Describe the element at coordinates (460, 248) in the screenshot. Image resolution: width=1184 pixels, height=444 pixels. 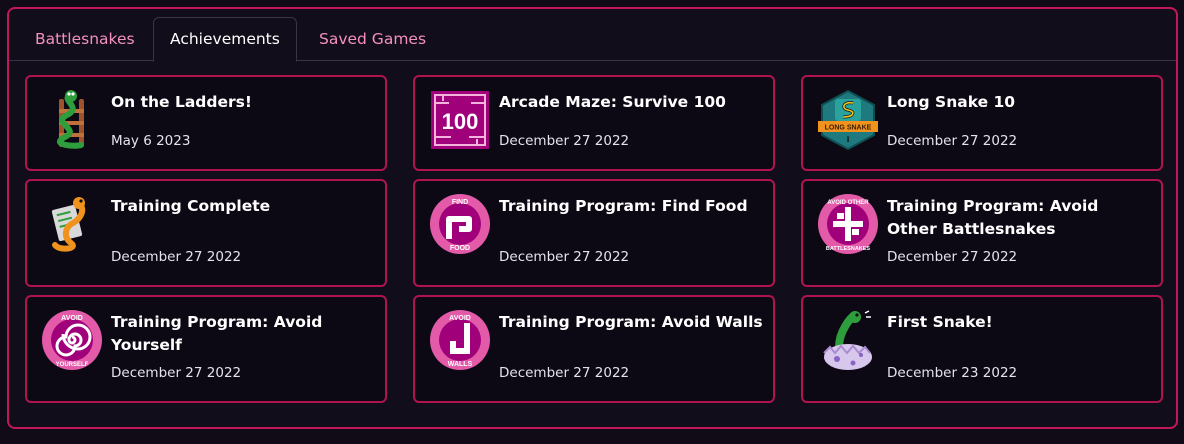
I see `badge-bottom-text: FOOD` at that location.